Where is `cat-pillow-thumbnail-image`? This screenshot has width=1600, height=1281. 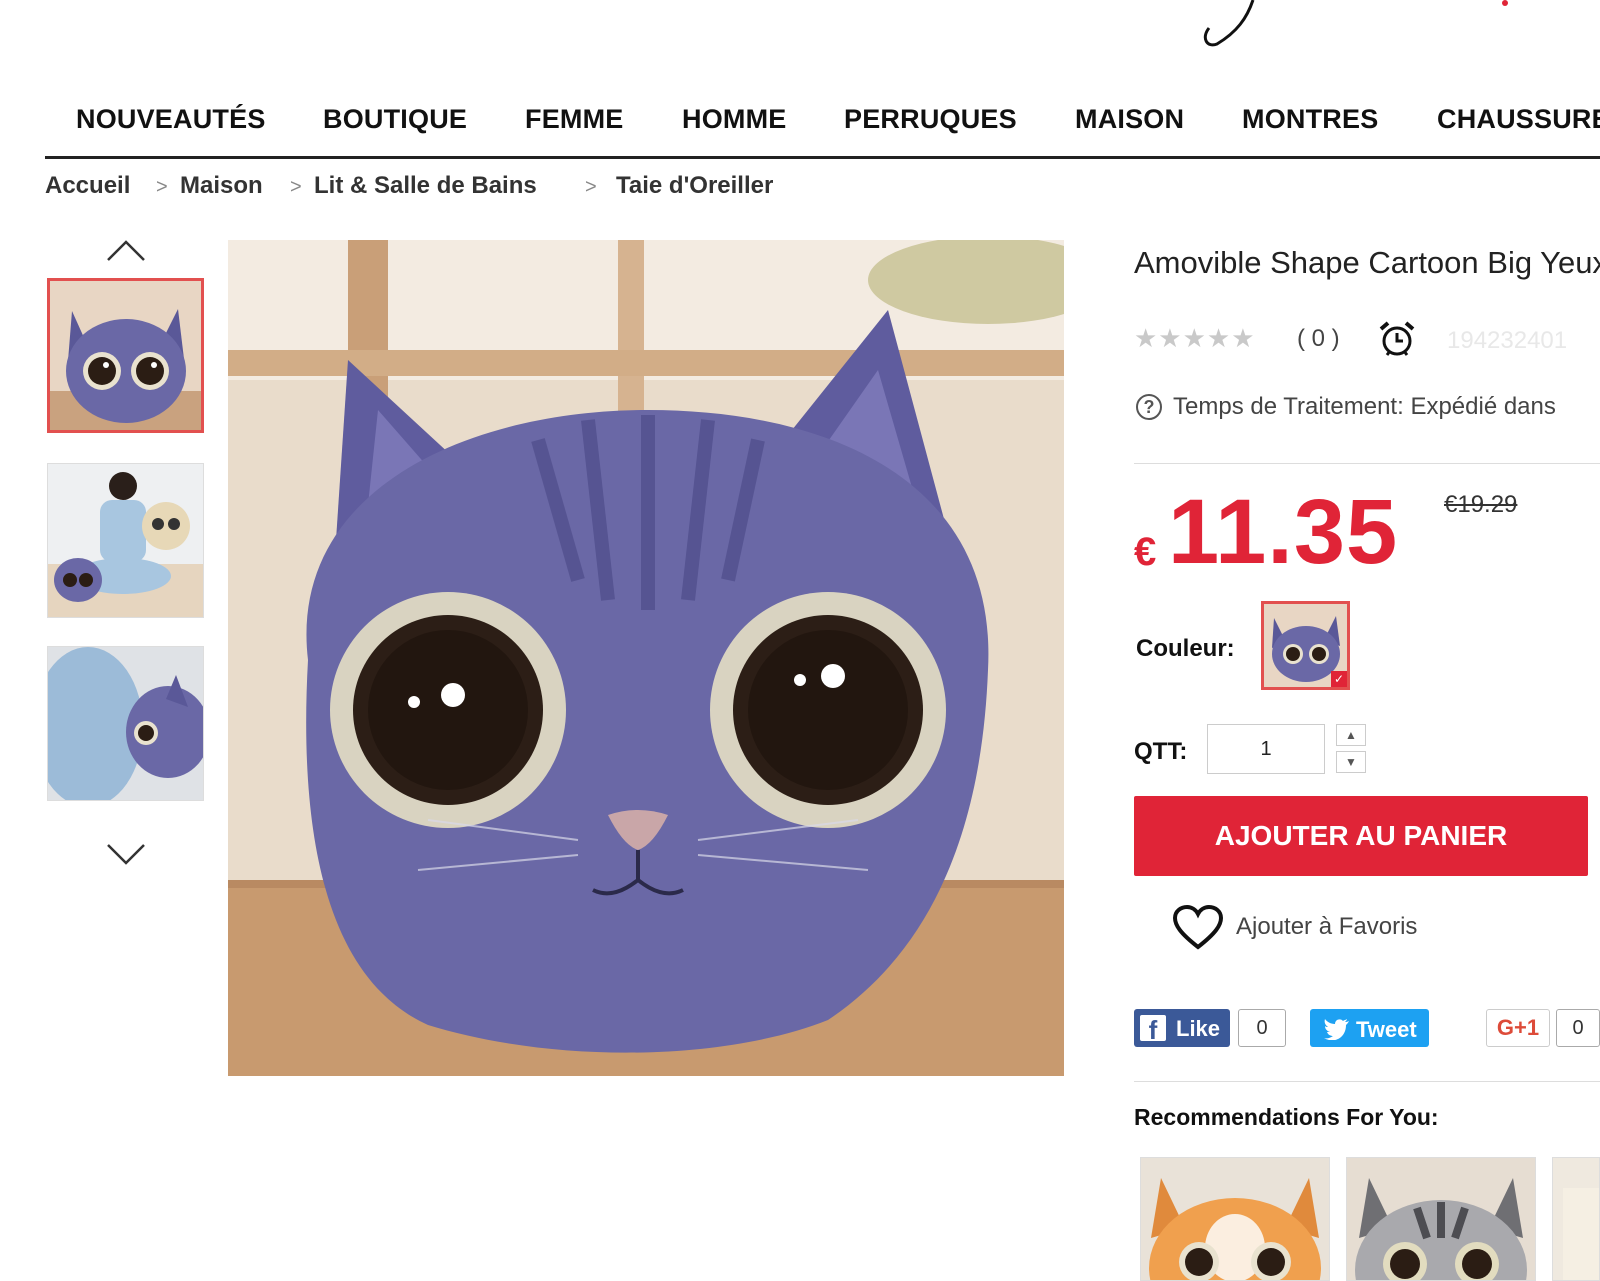 cat-pillow-thumbnail-image is located at coordinates (125, 355).